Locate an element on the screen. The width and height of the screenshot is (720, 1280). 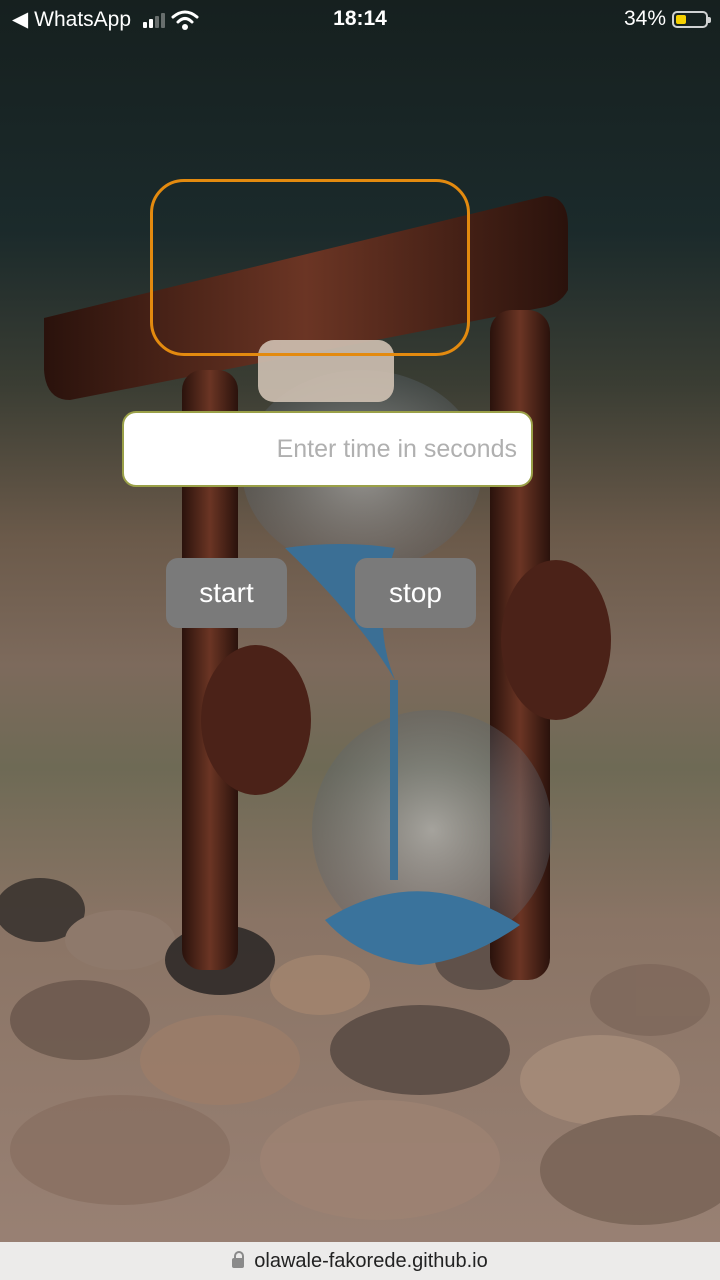
status-bar: ◀ WhatsApp 18:14 34% is located at coordinates (360, 19).